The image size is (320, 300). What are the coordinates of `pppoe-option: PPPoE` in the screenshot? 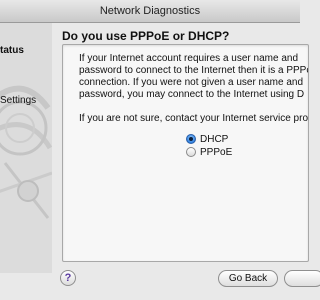 It's located at (209, 152).